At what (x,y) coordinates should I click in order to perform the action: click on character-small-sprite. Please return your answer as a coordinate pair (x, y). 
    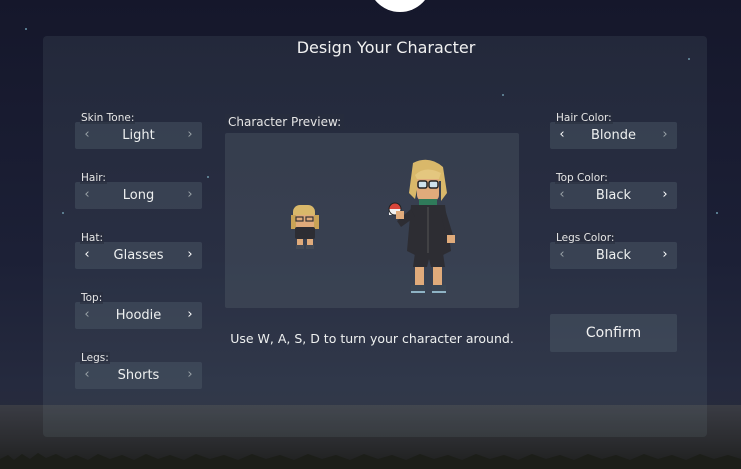
    Looking at the image, I should click on (305, 227).